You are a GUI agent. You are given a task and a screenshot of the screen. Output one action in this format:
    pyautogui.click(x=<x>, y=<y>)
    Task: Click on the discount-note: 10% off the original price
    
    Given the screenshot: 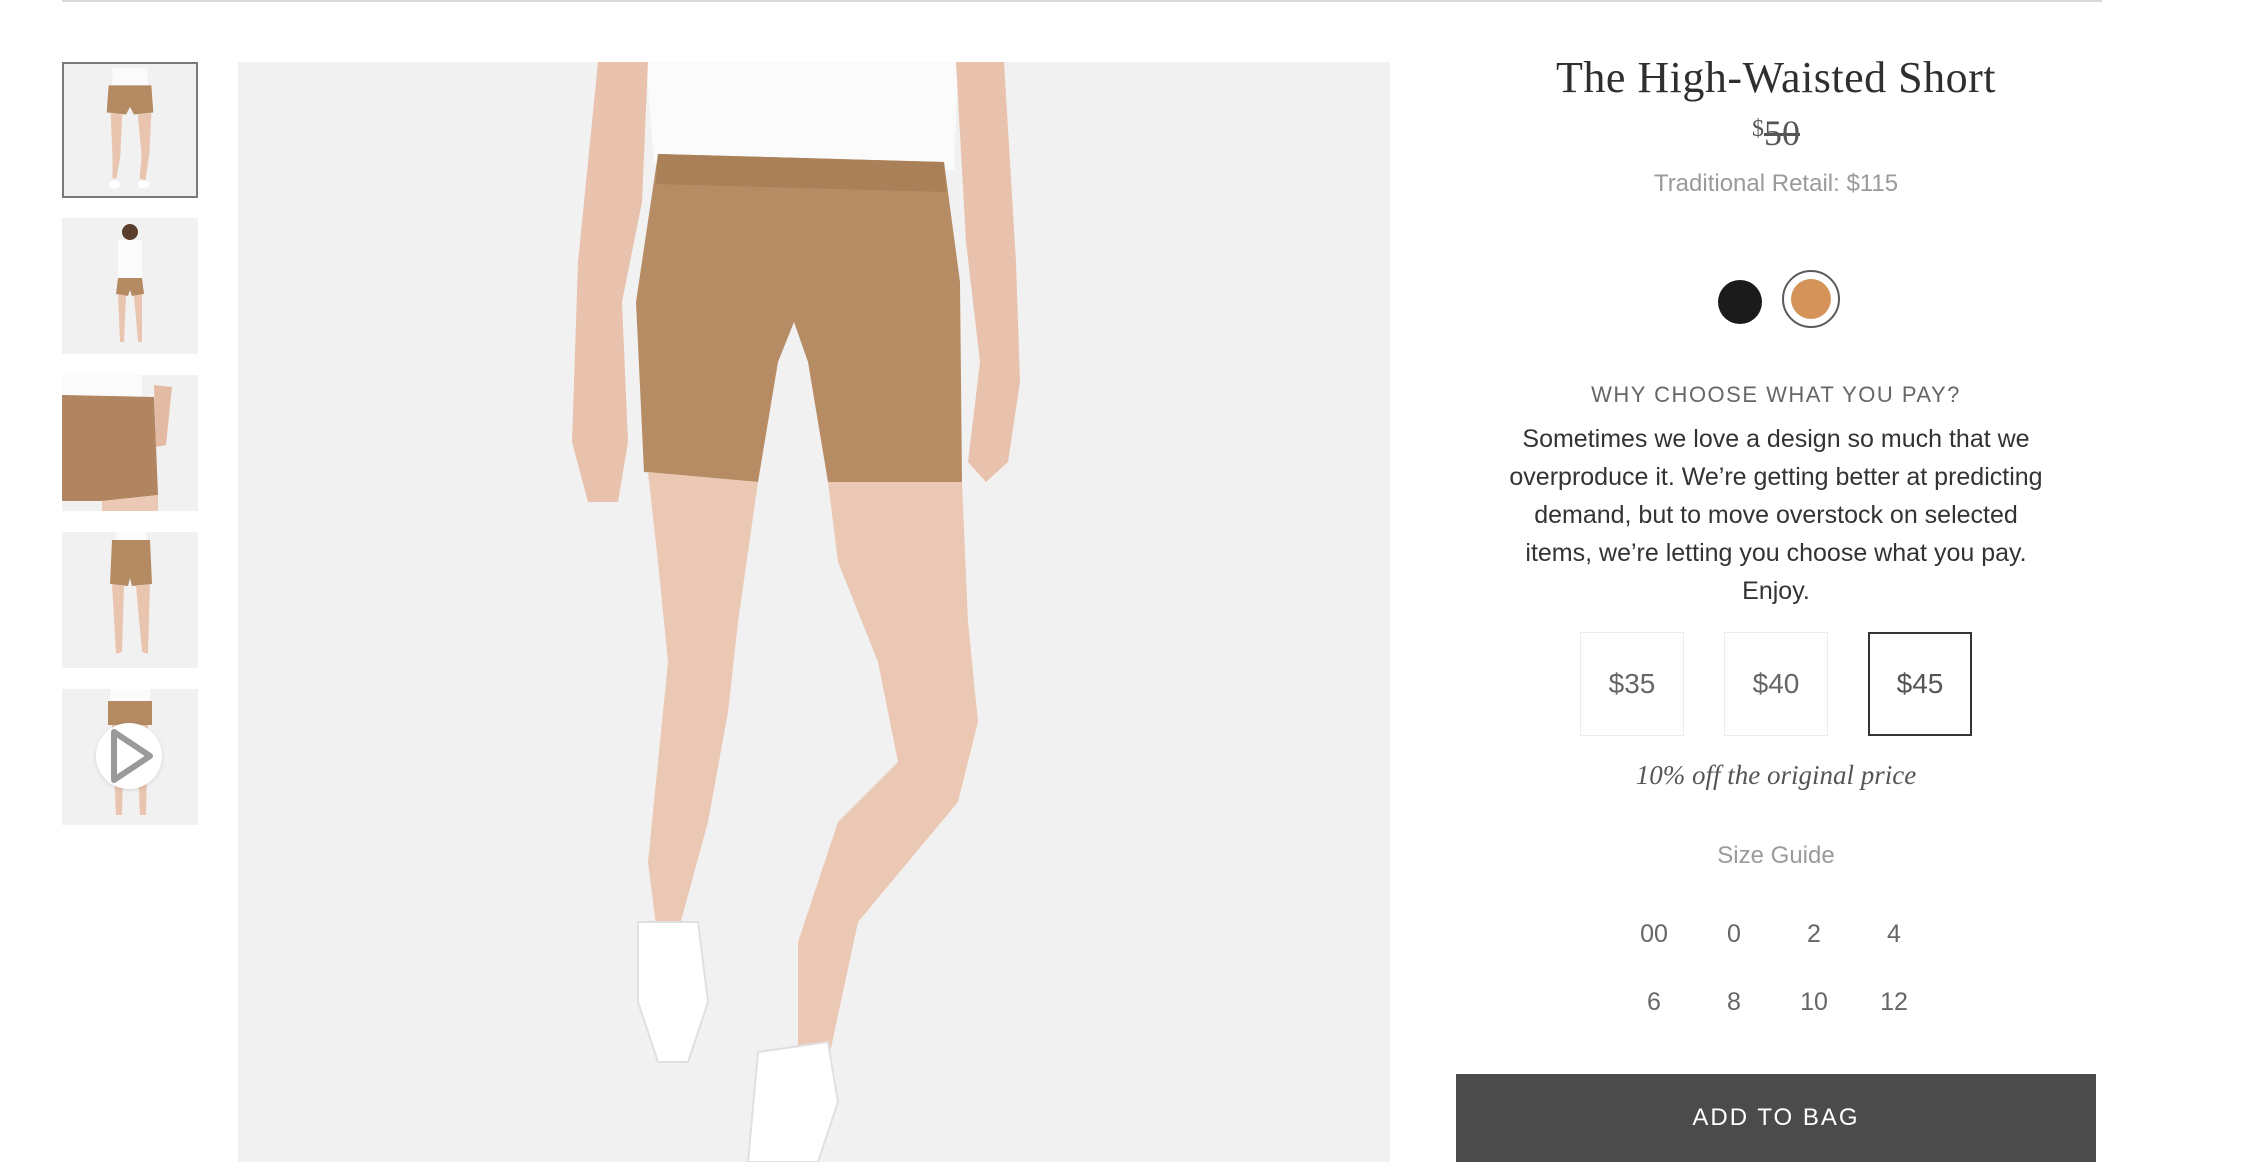 What is the action you would take?
    pyautogui.click(x=1776, y=775)
    